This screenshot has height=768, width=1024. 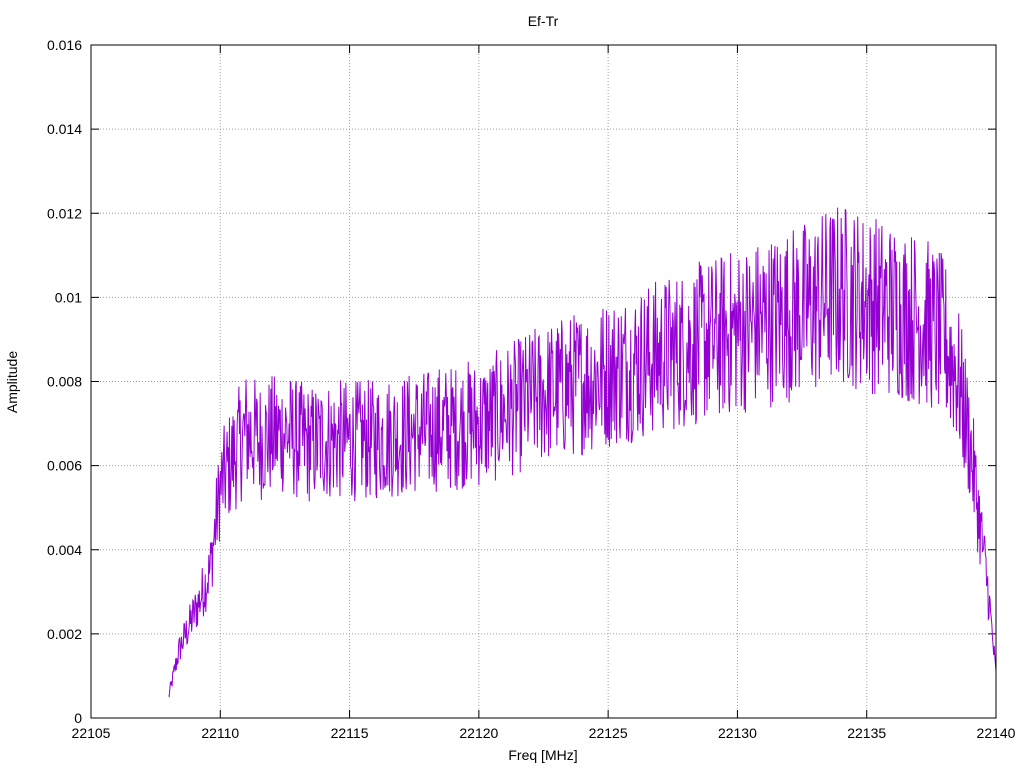 What do you see at coordinates (350, 733) in the screenshot?
I see `x-tick-label: 22115` at bounding box center [350, 733].